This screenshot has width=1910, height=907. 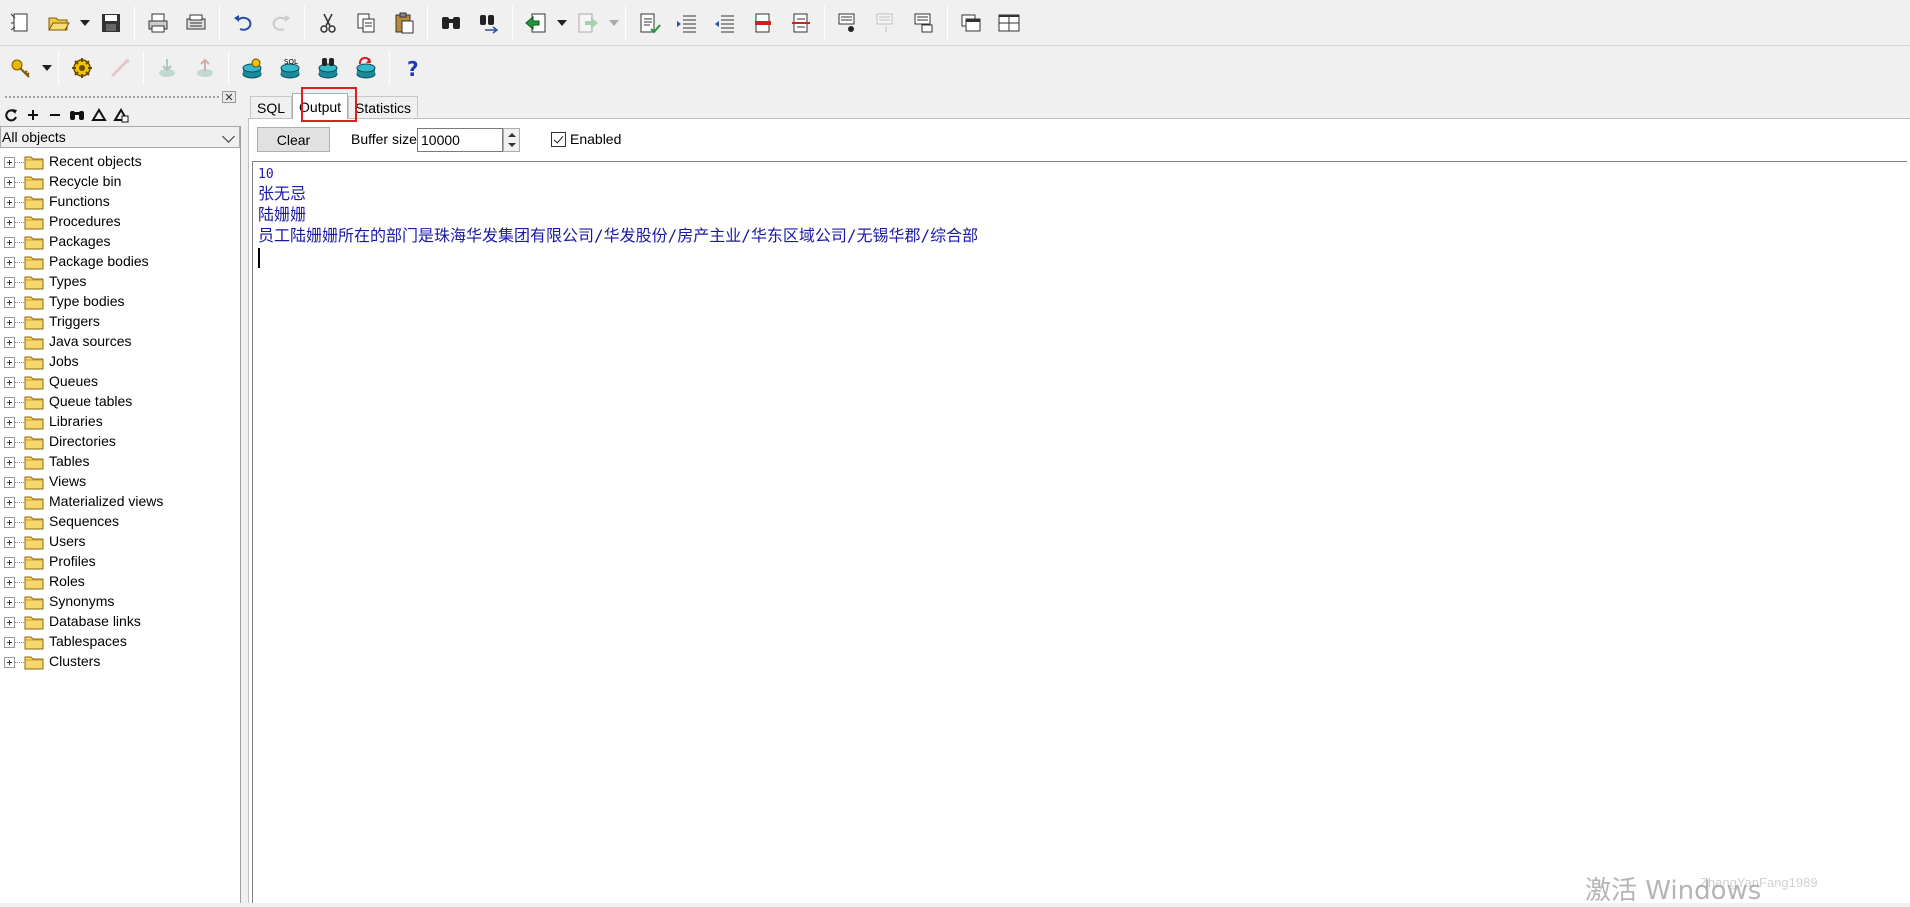 What do you see at coordinates (85, 23) in the screenshot?
I see `open-dropdown` at bounding box center [85, 23].